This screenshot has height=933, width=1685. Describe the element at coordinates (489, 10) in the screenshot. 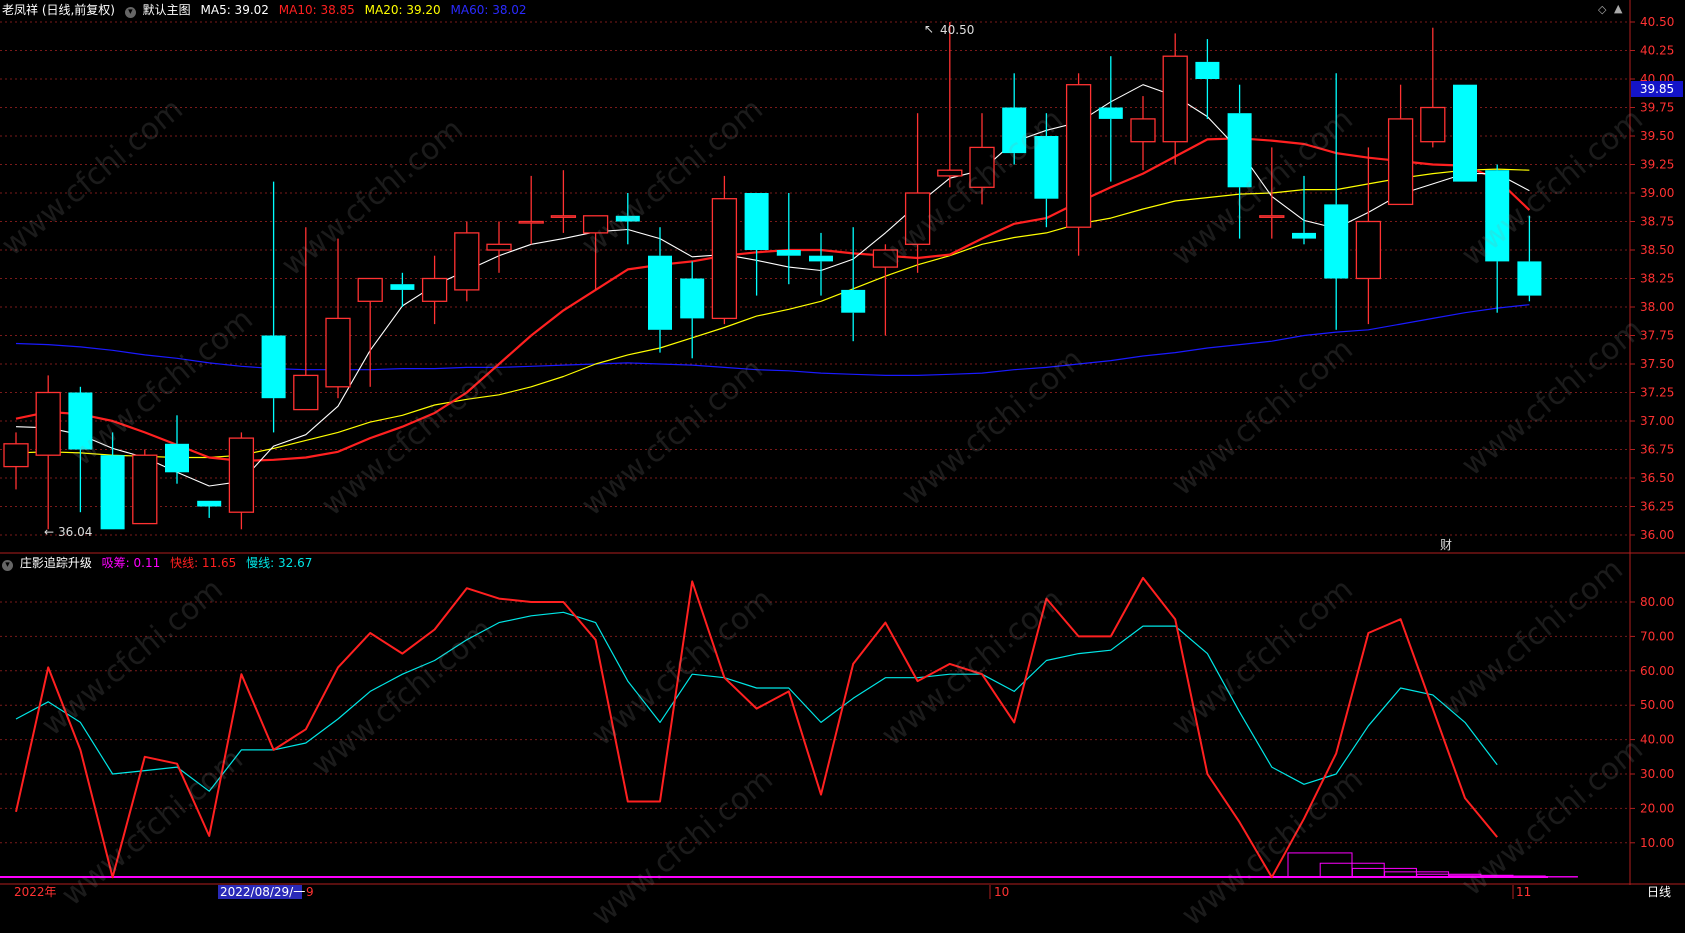

I see `ma60-legend: MA60: 38.02` at that location.